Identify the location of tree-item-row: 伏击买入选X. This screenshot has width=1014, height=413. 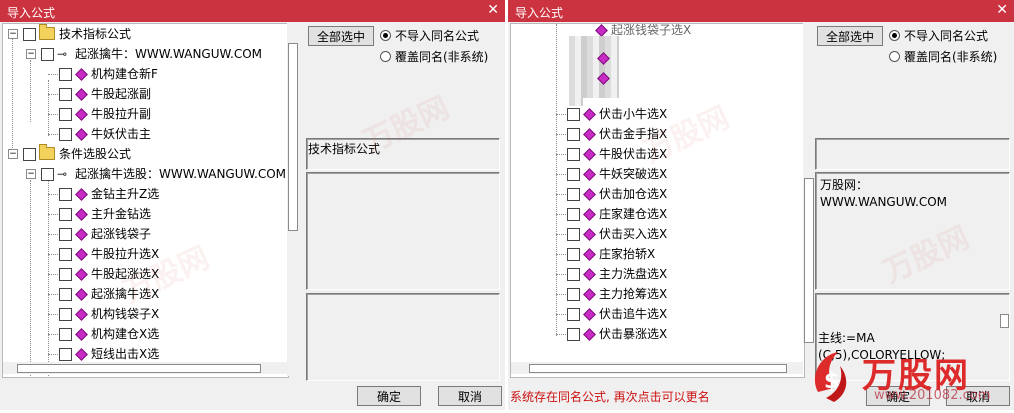
(657, 234).